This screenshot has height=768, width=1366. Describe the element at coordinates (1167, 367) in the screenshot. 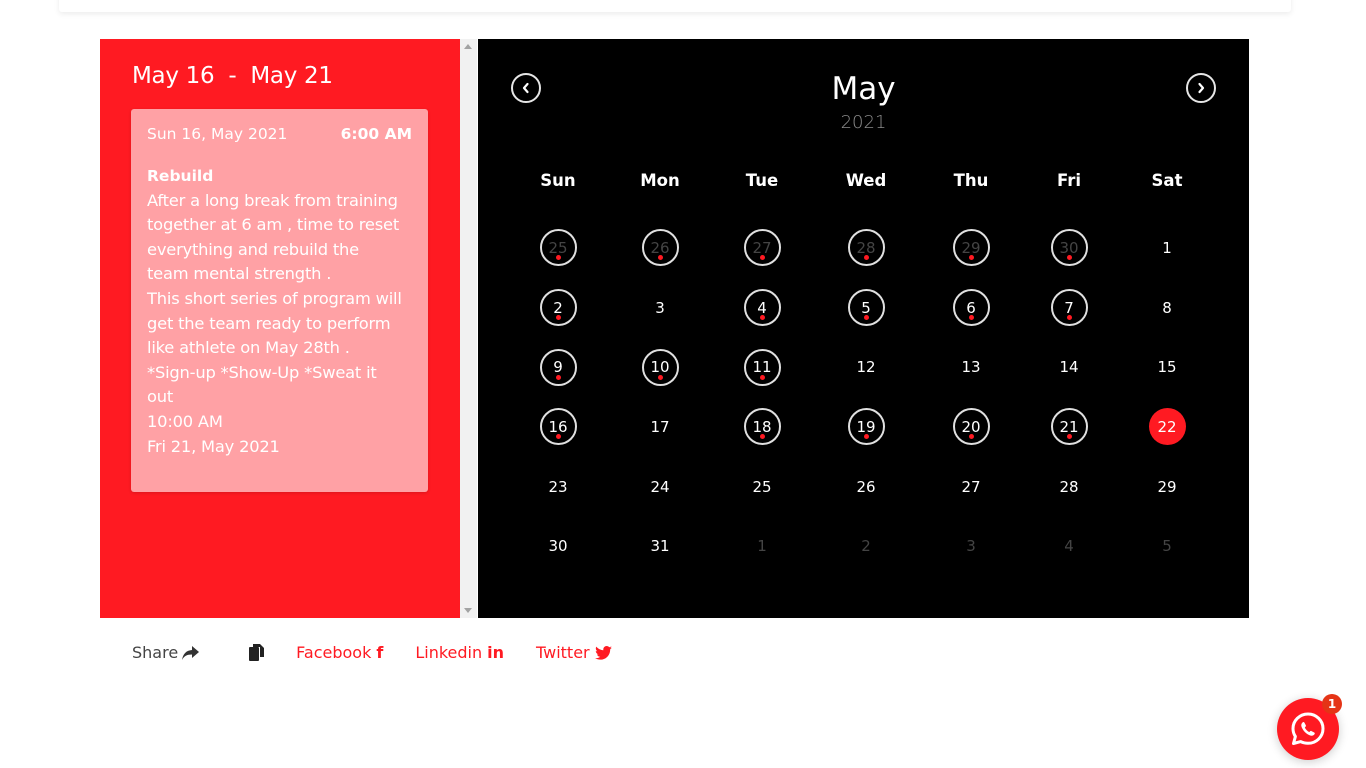

I see `calendar-day-cell: 15` at that location.